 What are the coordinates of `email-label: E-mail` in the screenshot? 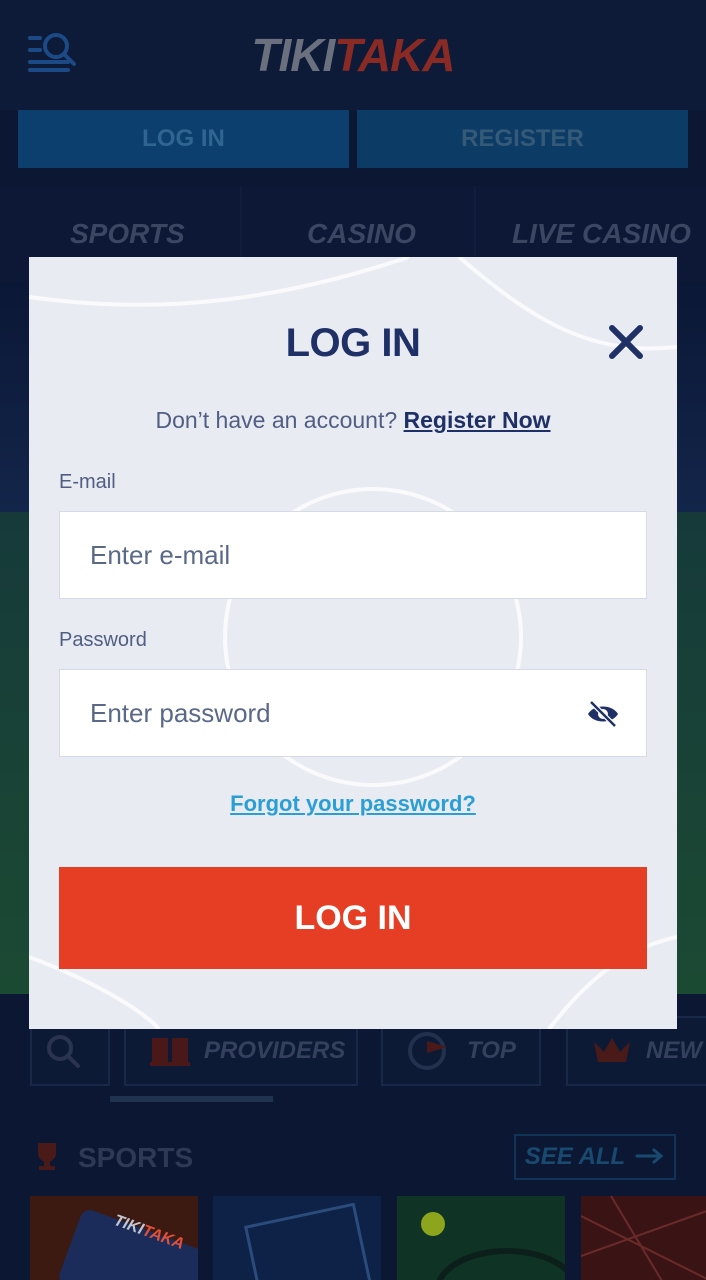 It's located at (87, 482).